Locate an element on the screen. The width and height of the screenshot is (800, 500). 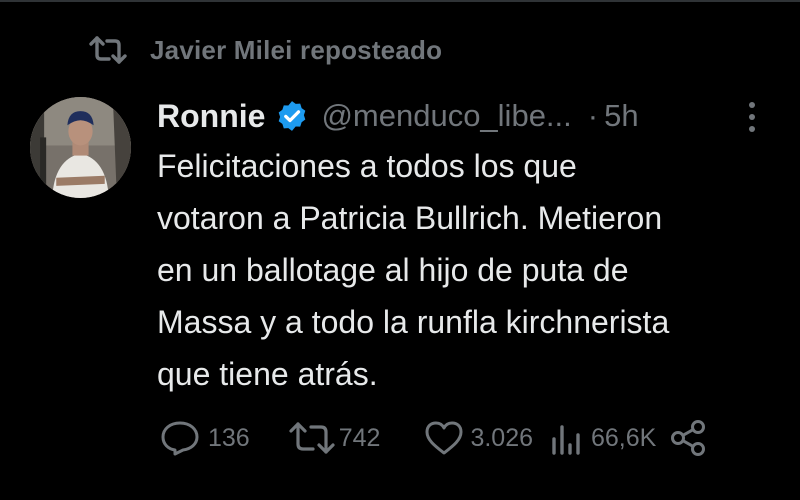
repost-context: Javier Milei reposteado is located at coordinates (265, 50).